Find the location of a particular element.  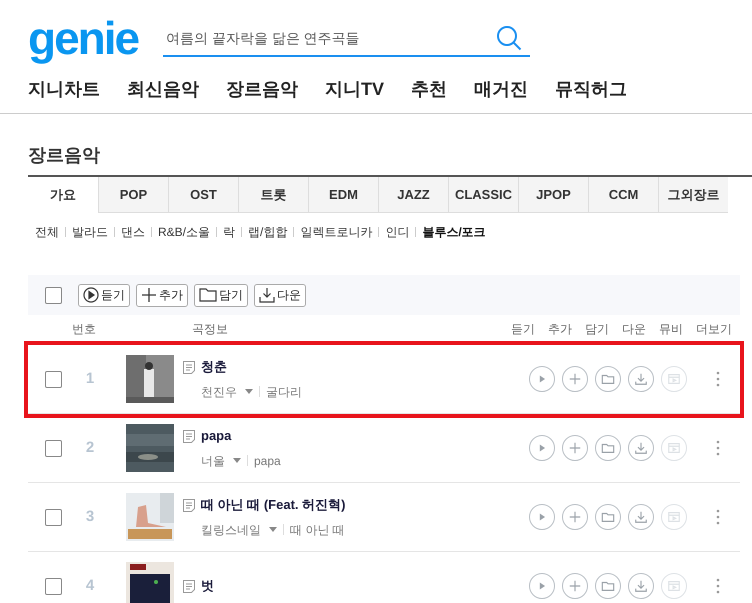

genre-tab: CCM is located at coordinates (623, 195).